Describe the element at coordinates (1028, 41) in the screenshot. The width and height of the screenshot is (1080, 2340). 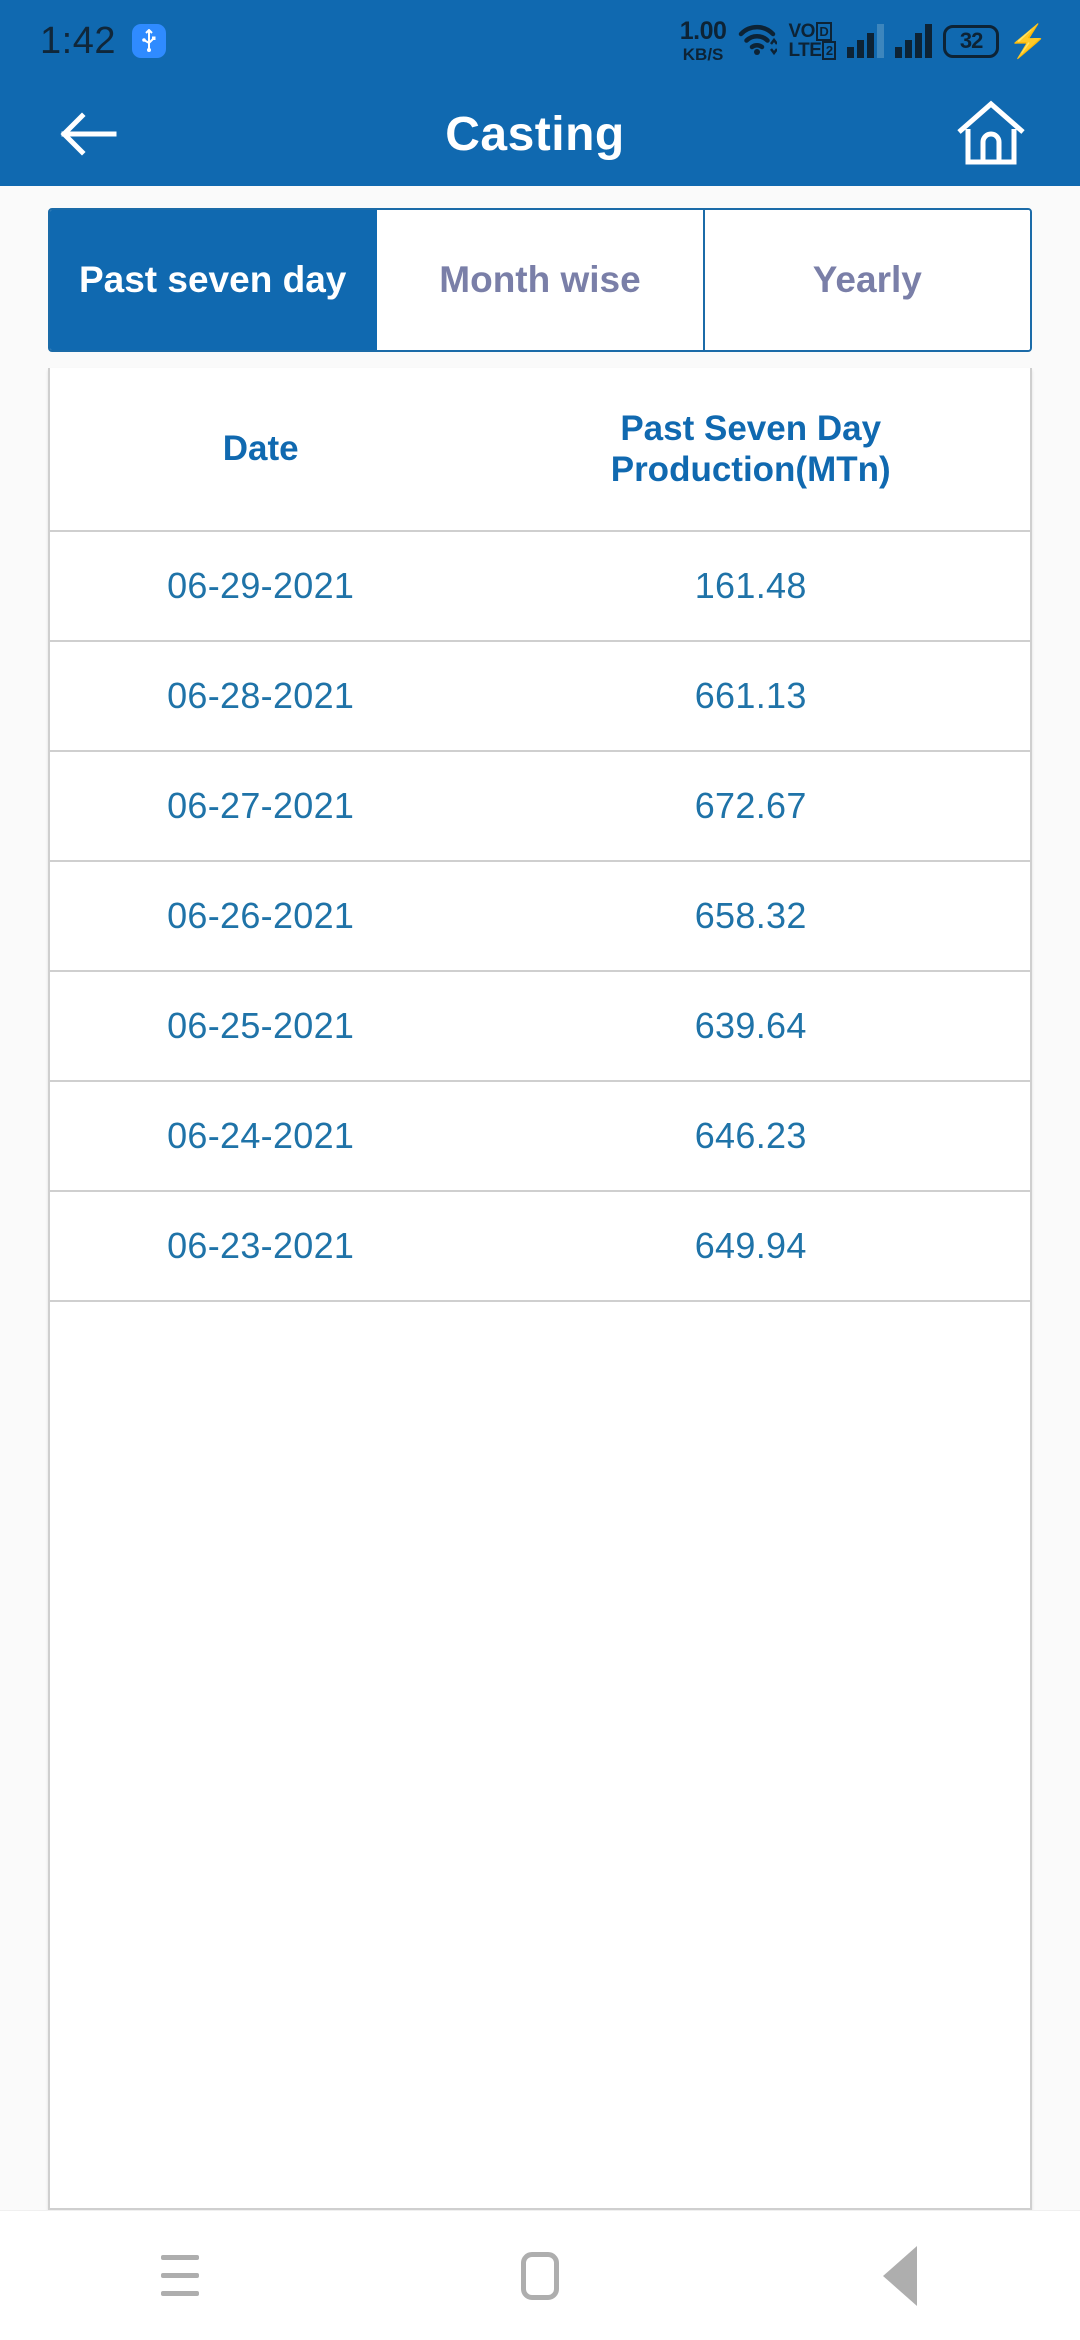
I see `charging-bolt-icon: ⚡` at that location.